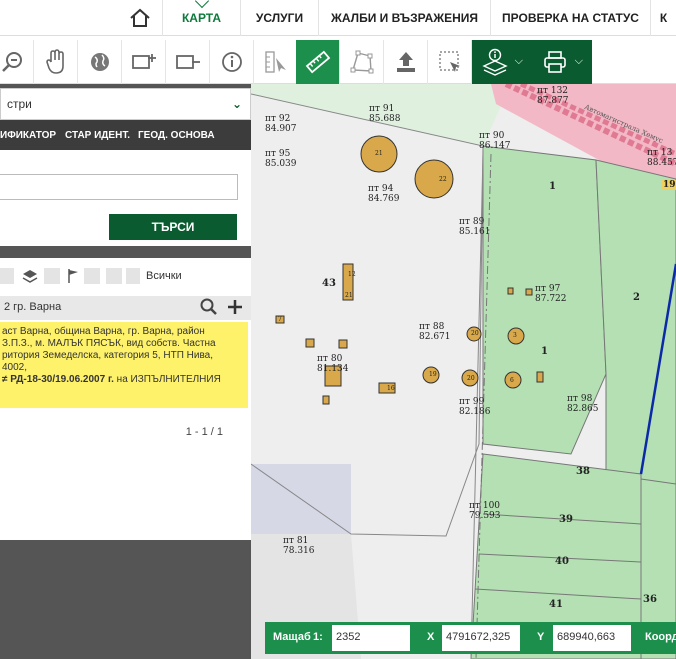  I want to click on nav-complaints: ЖАЛБИ И ВЪЗРАЖЕНИЯ, so click(404, 18).